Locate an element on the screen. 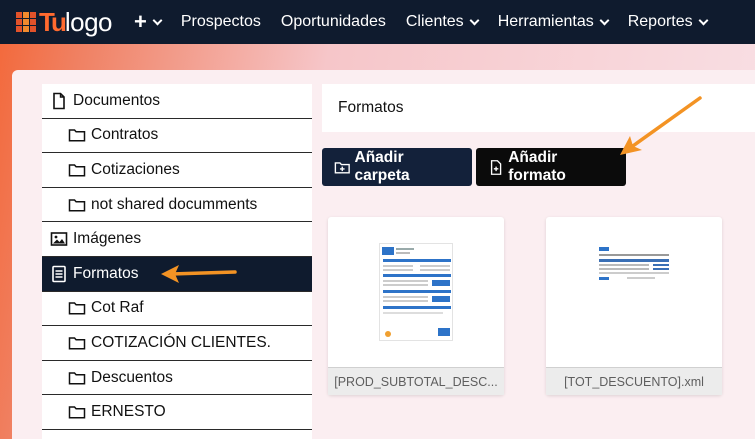  sidebar-item-label: Documentos is located at coordinates (117, 100).